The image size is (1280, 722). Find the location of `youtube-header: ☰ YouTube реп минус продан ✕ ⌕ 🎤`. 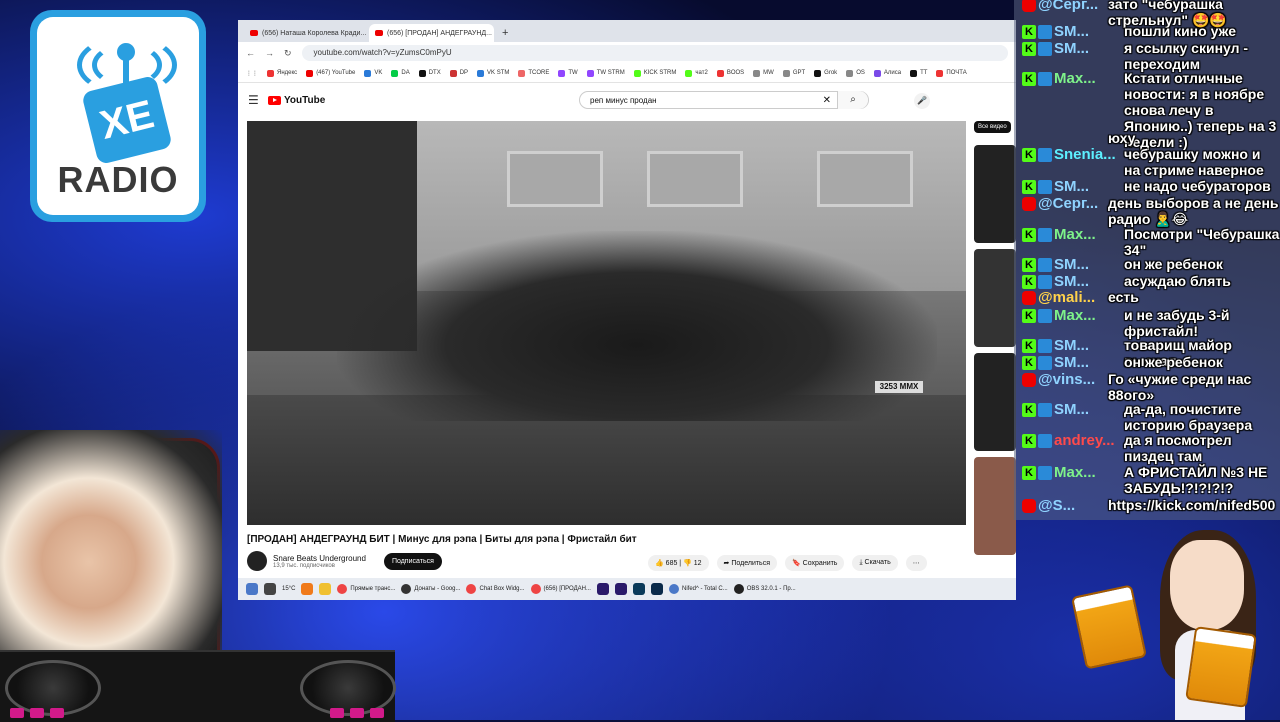

youtube-header: ☰ YouTube реп минус продан ✕ ⌕ 🎤 is located at coordinates (627, 100).